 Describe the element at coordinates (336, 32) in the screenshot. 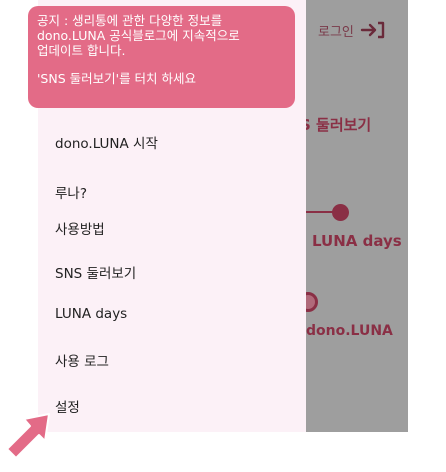

I see `background-login-label: 로그인` at that location.